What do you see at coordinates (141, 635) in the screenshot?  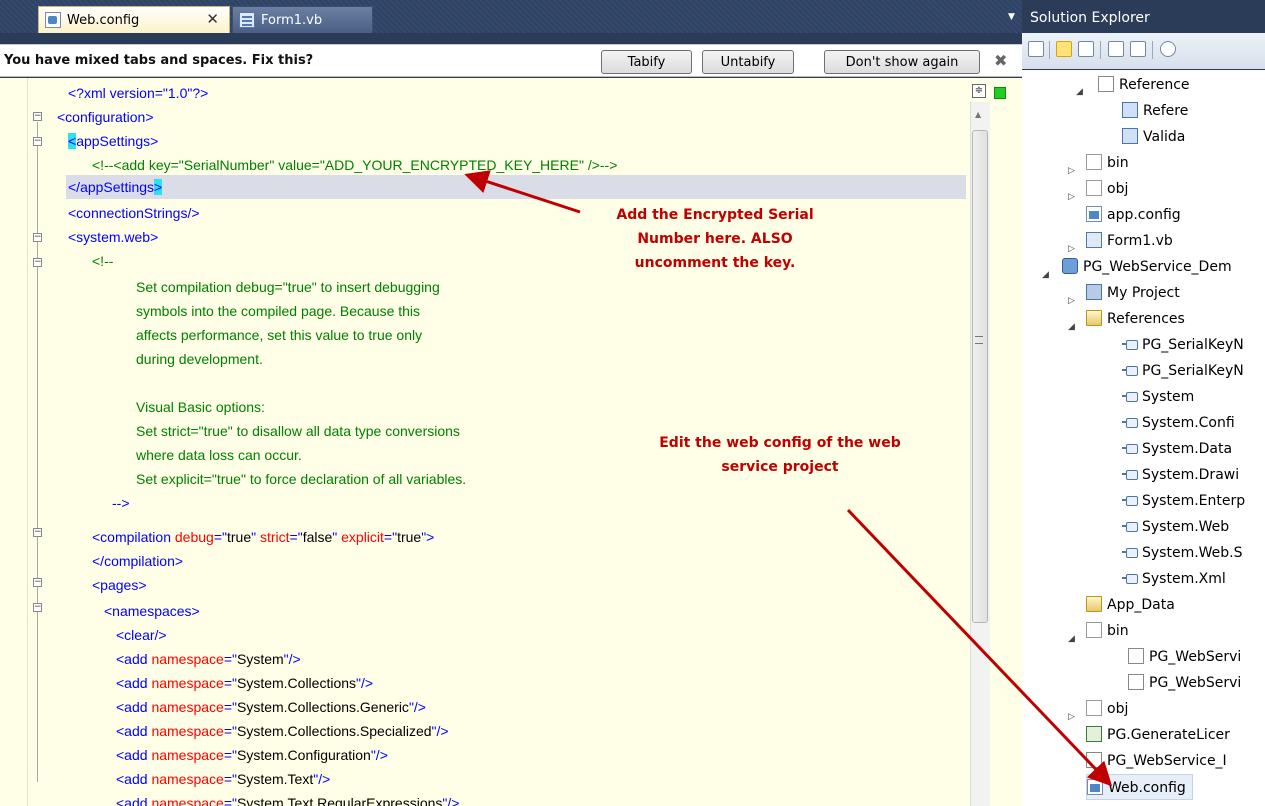 I see `code-line: <clear/>` at bounding box center [141, 635].